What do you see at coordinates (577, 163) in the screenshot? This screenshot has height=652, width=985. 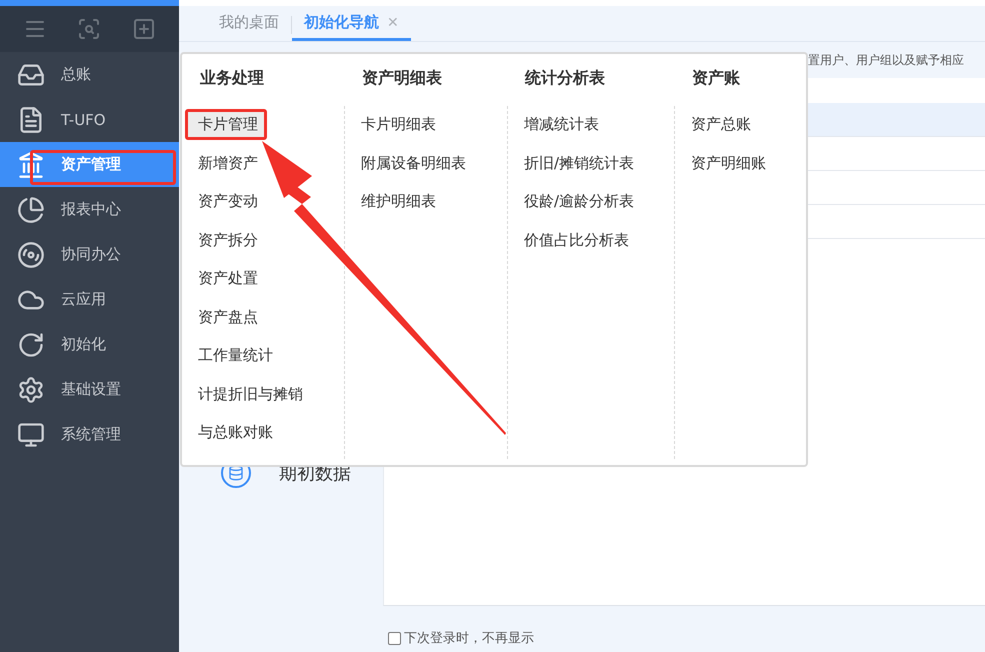 I see `menu-item: 折旧/摊销统计表` at bounding box center [577, 163].